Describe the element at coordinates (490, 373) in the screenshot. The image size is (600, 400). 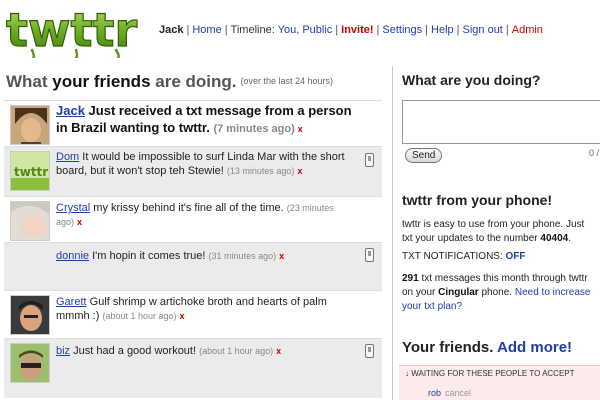
I see `pending-requests-label: ↓ WAITING FOR THESE PEOPLE TO ACCEPT` at that location.